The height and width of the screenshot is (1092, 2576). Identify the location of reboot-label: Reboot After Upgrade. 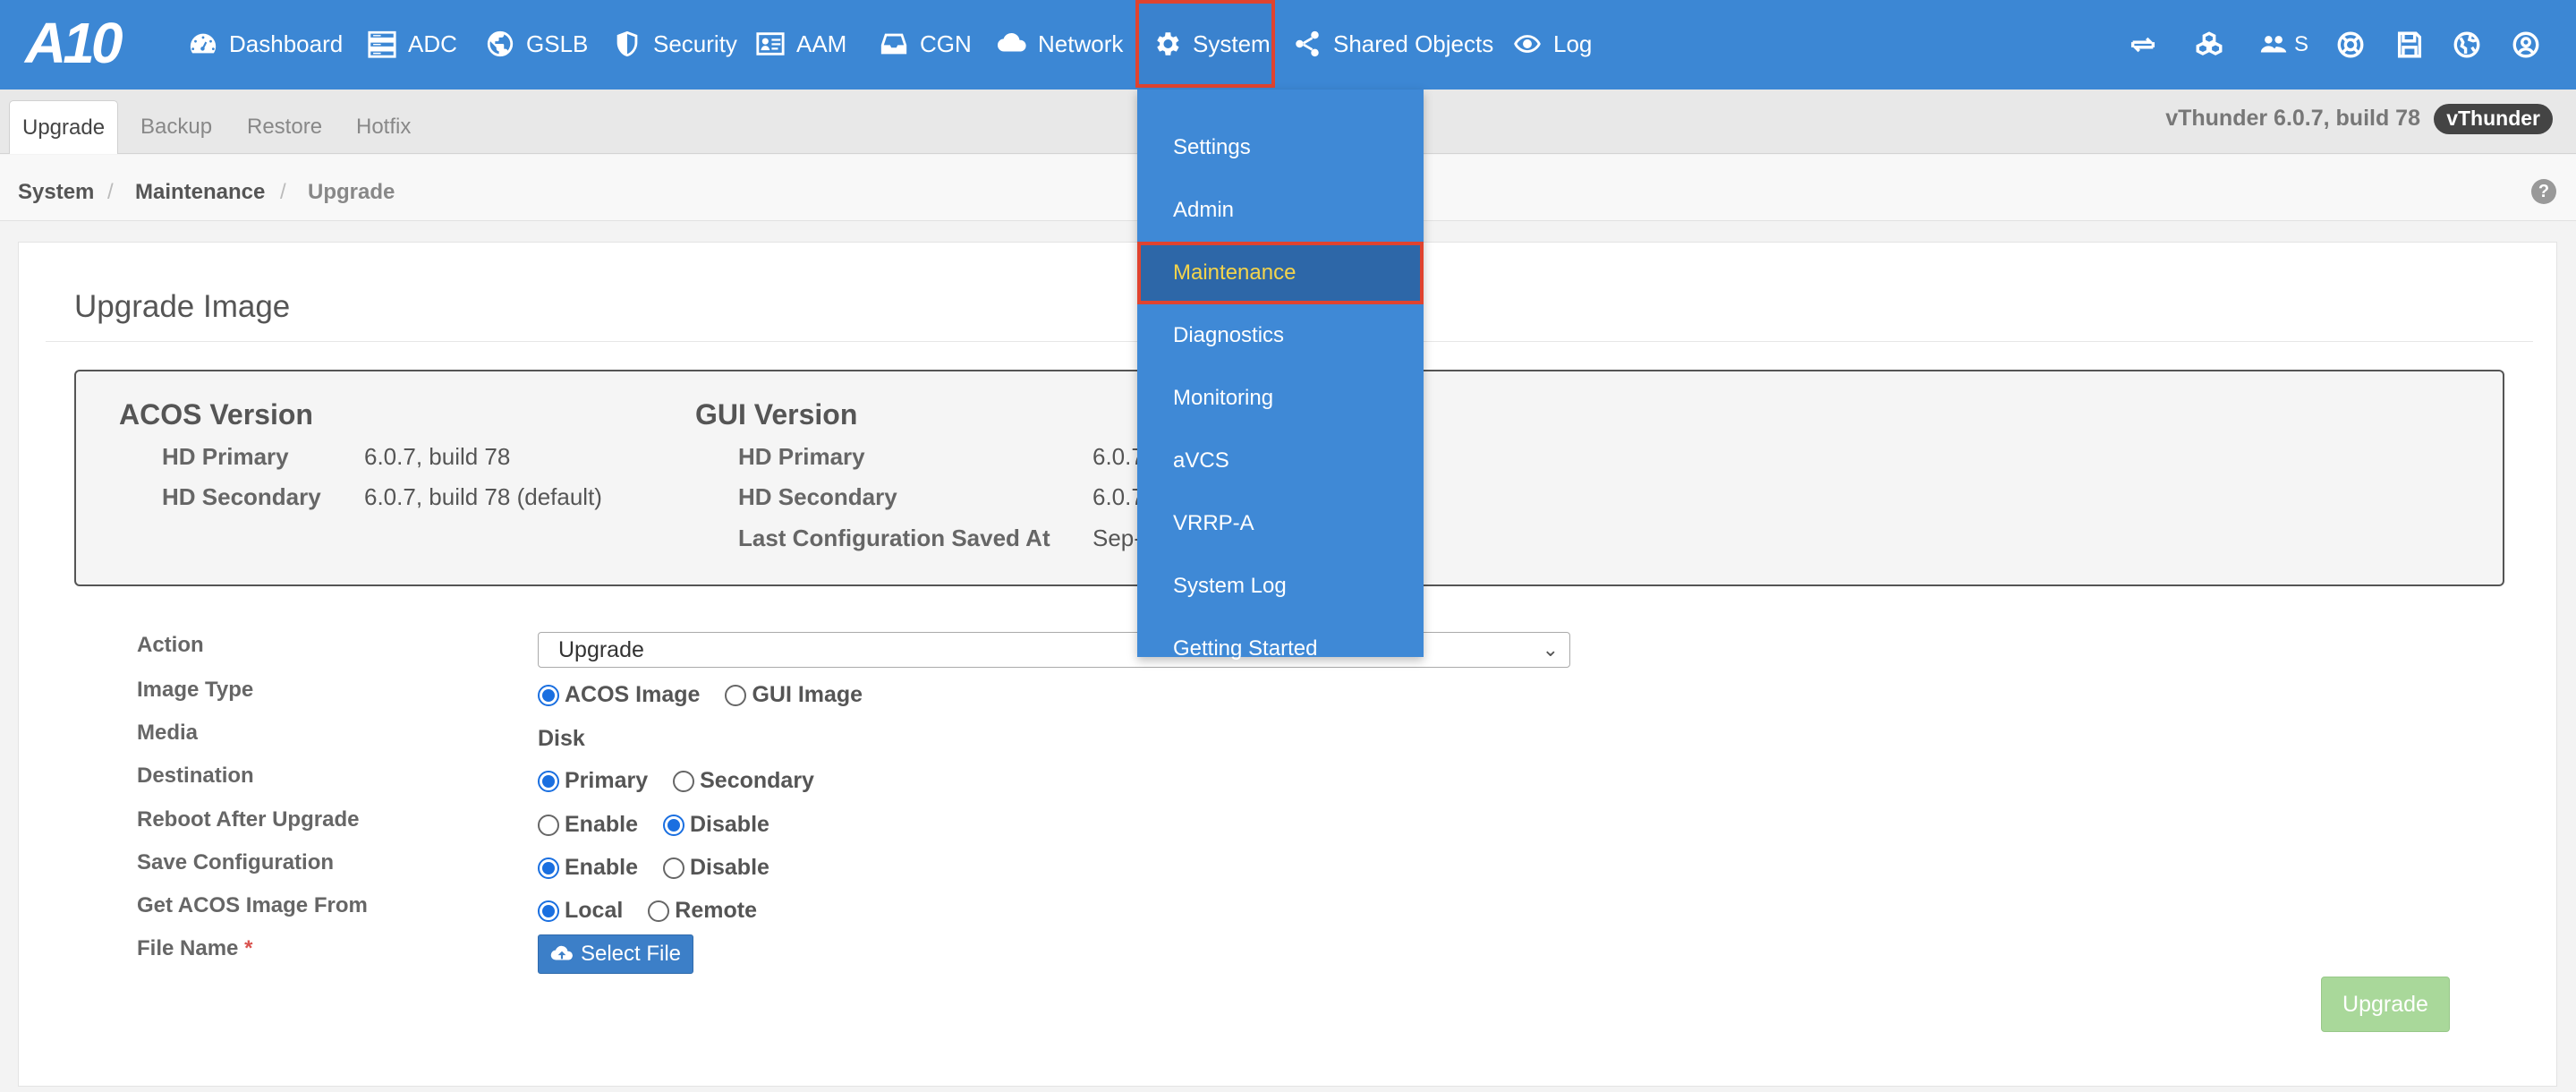
(248, 819).